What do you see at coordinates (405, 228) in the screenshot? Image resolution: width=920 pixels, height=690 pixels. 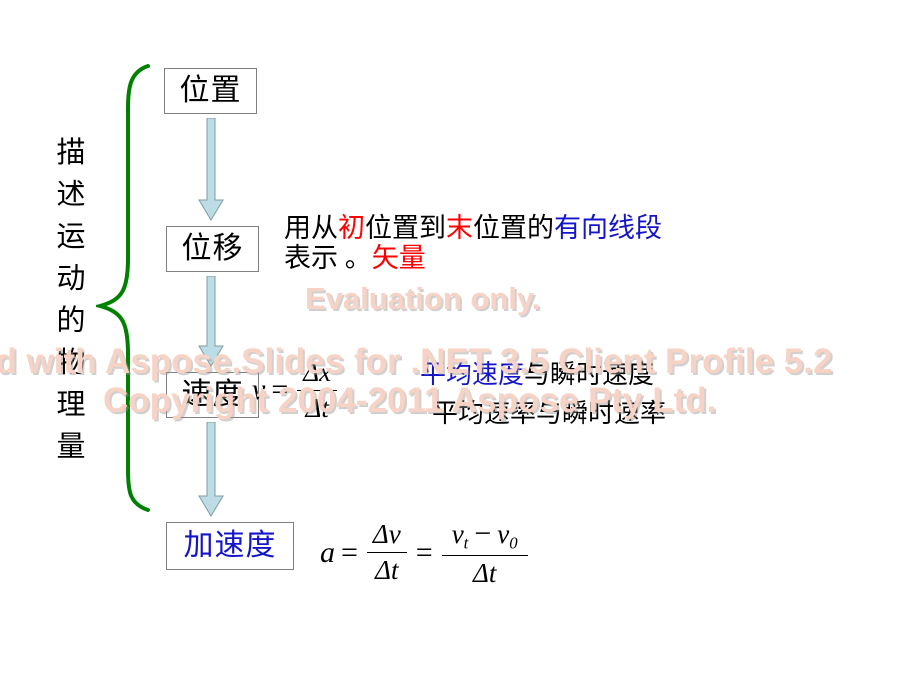 I see `text-run: 位置到` at bounding box center [405, 228].